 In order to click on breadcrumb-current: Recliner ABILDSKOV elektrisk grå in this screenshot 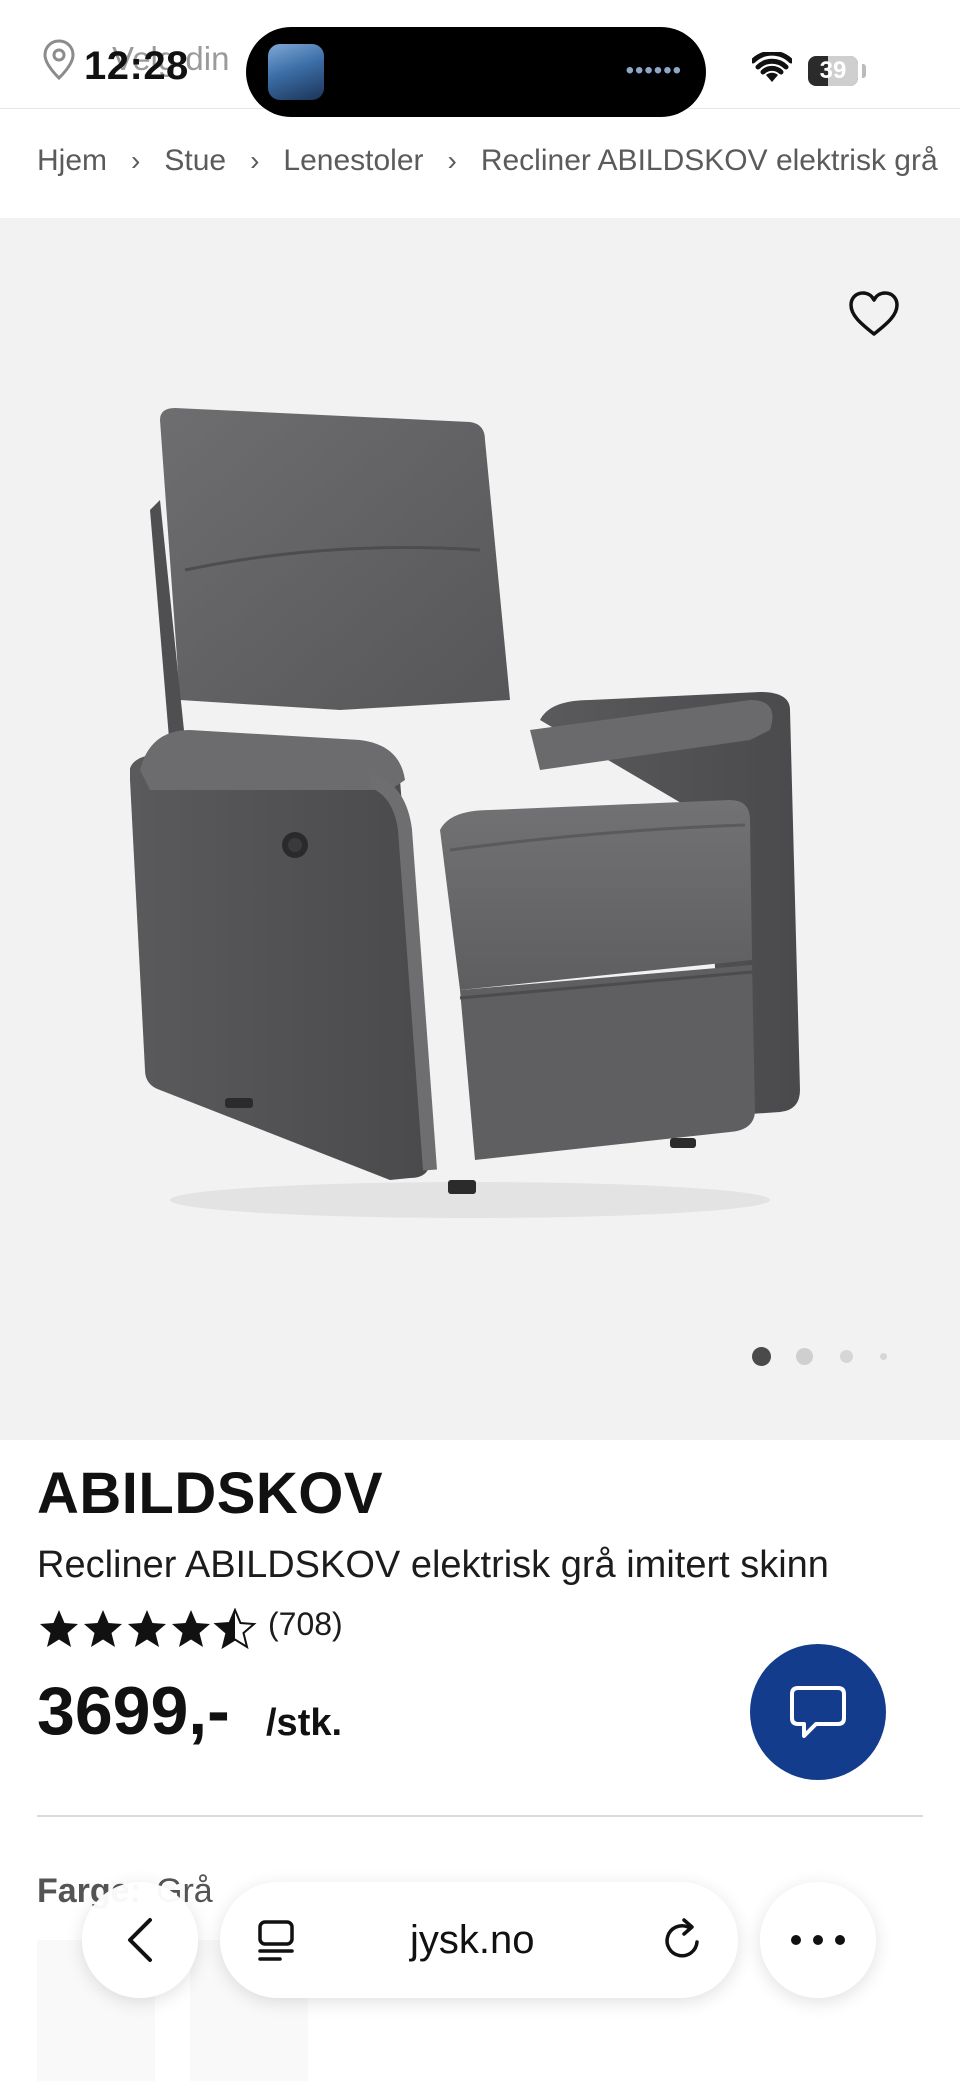, I will do `click(709, 160)`.